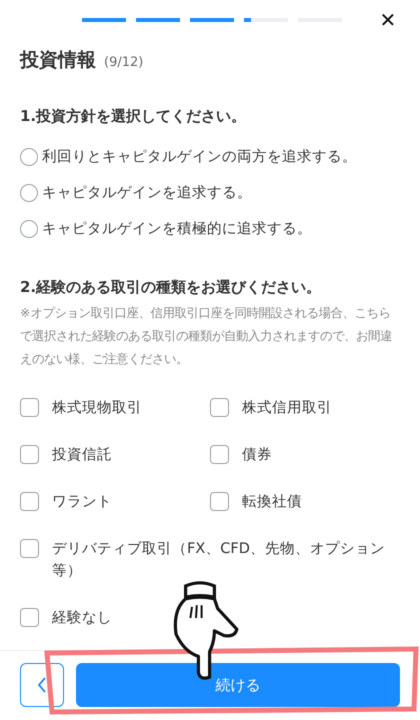 This screenshot has height=720, width=420. Describe the element at coordinates (388, 20) in the screenshot. I see `close-button: ✕` at that location.